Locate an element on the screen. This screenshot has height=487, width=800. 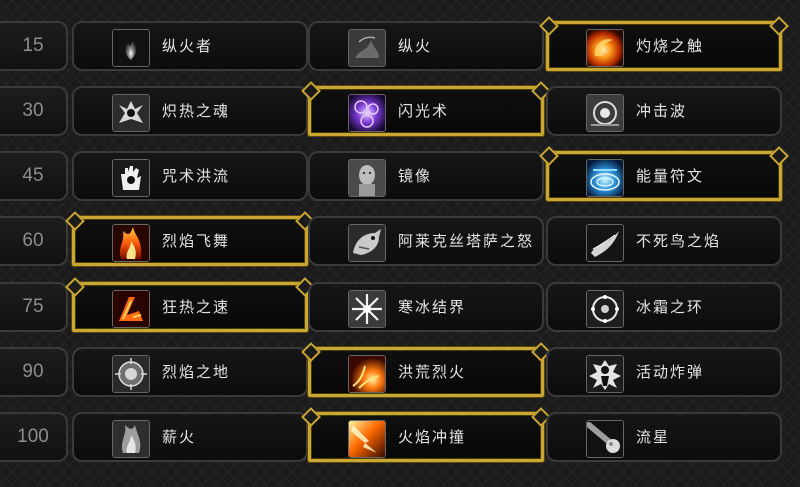
talent-choice: 烈焰飞舞 is located at coordinates (190, 241).